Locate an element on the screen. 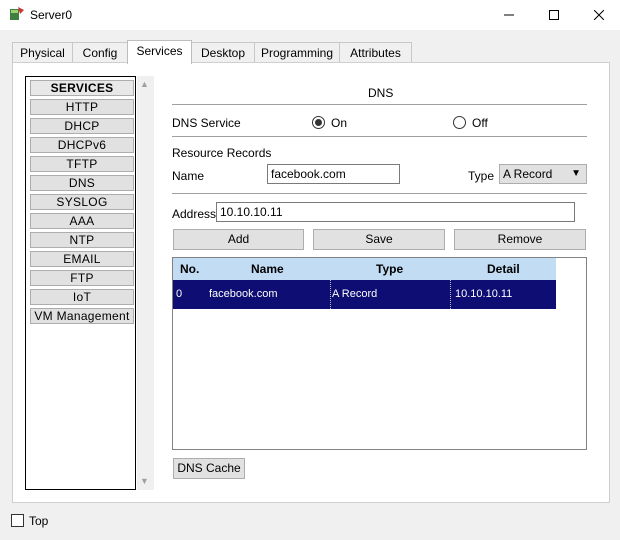 This screenshot has height=540, width=620. dns-on-radio is located at coordinates (318, 122).